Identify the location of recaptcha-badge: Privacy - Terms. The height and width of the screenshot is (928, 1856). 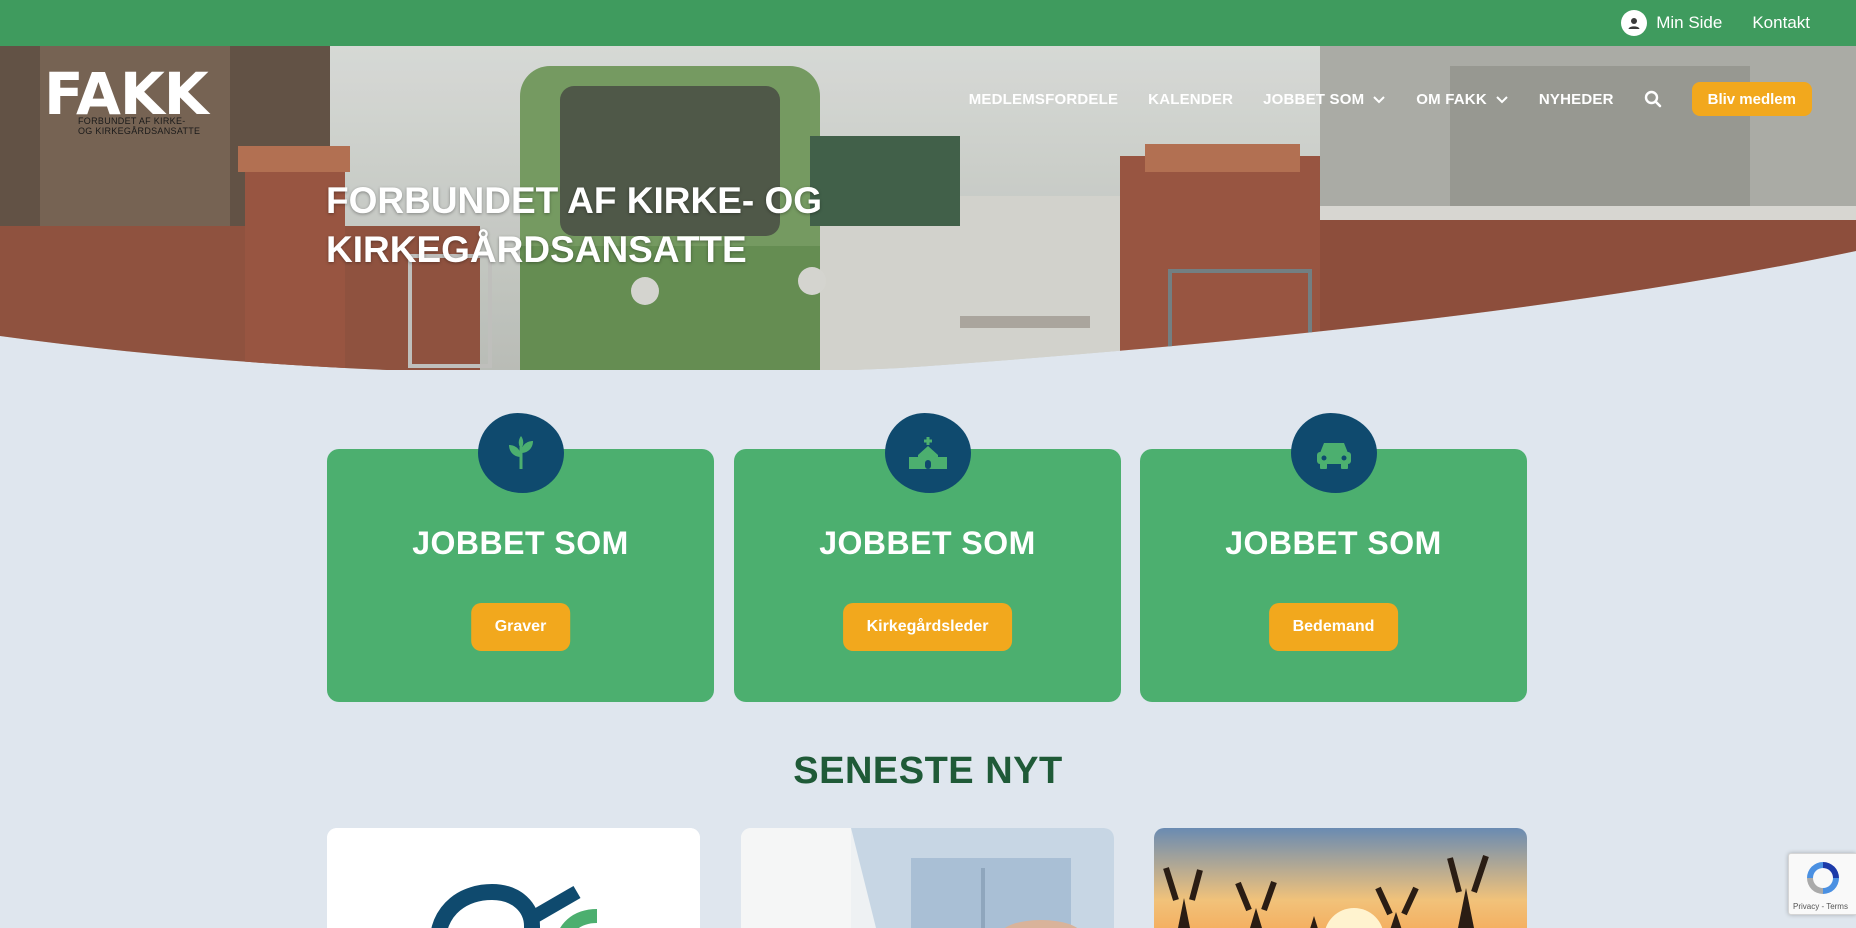
(1822, 884).